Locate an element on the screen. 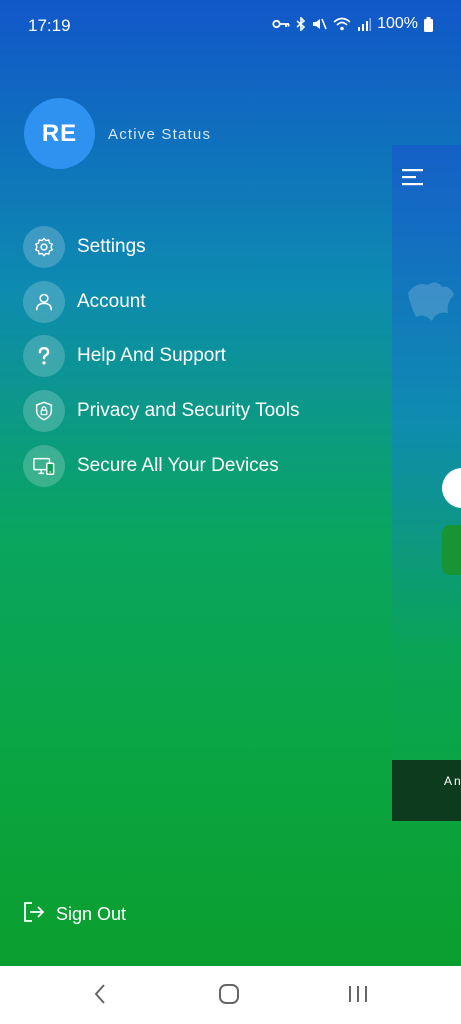 The width and height of the screenshot is (461, 1024). menu-label-devices: Secure All Your Devices is located at coordinates (178, 465).